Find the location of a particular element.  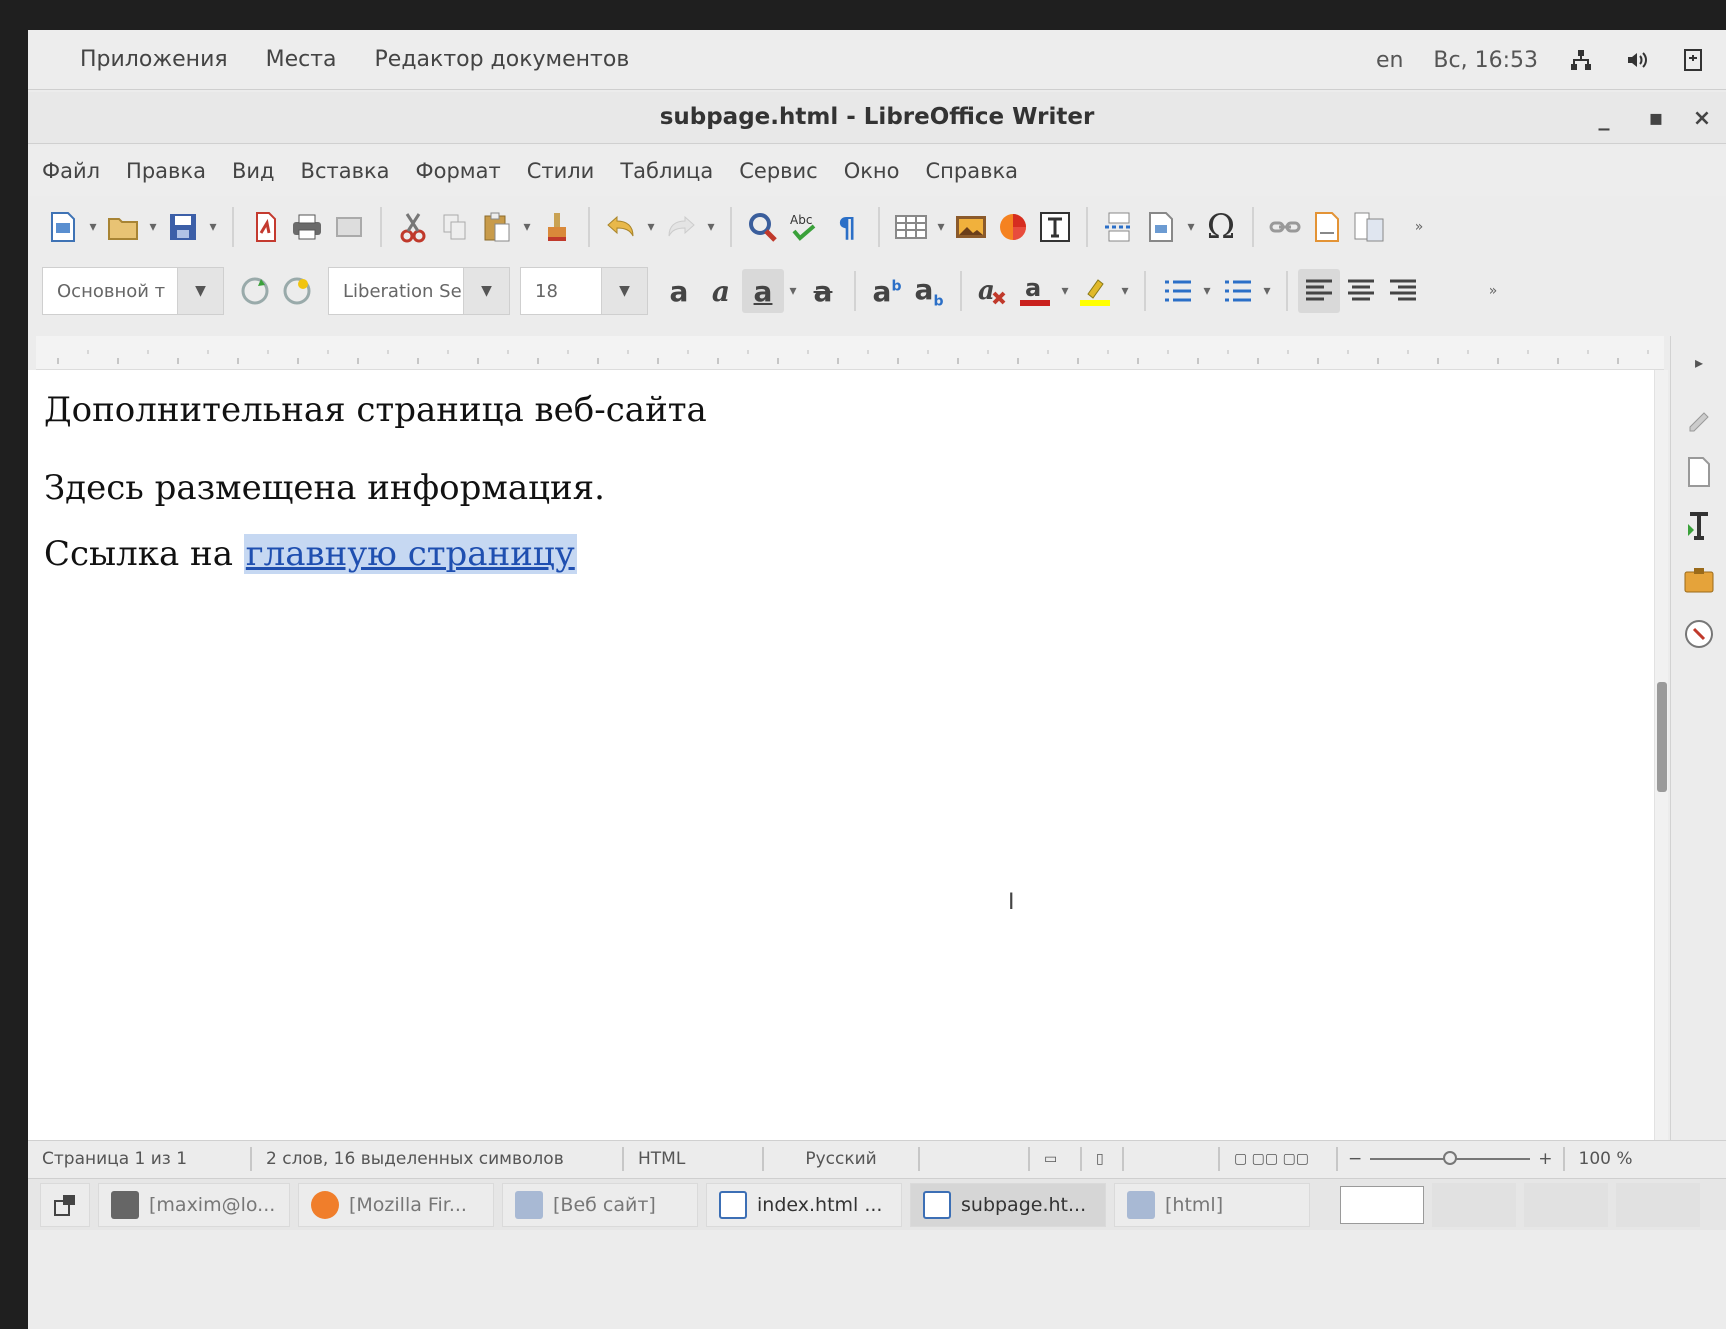

text-language: Русский is located at coordinates (842, 1158).